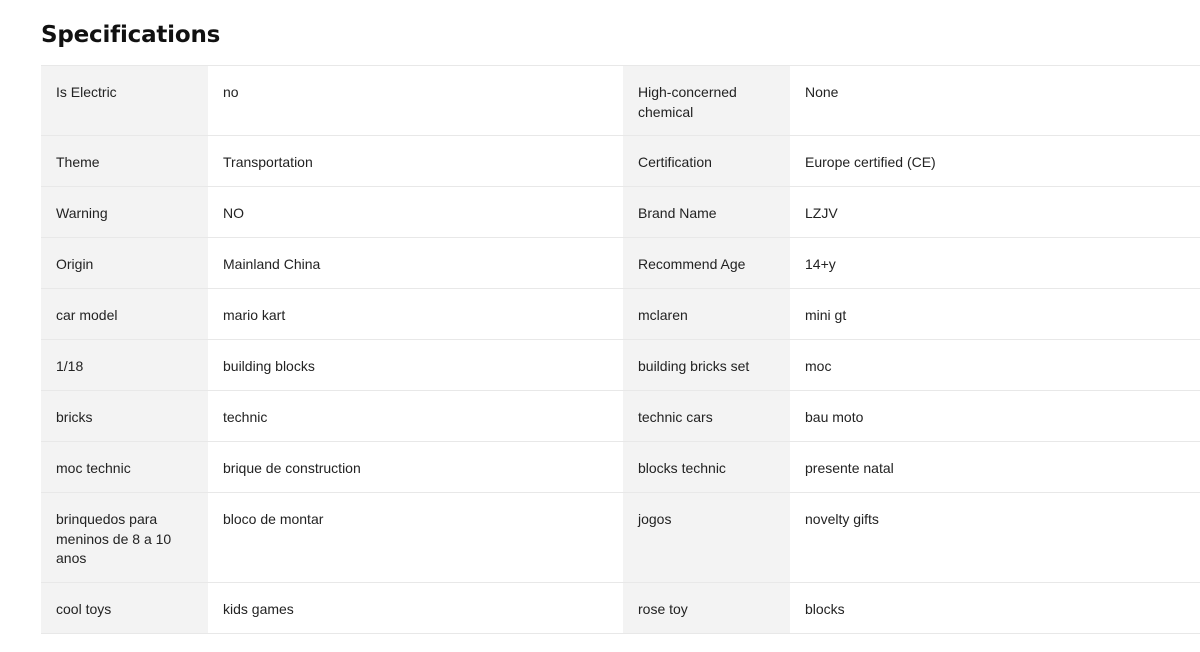 The height and width of the screenshot is (652, 1200). What do you see at coordinates (415, 608) in the screenshot?
I see `spec-value: kids games` at bounding box center [415, 608].